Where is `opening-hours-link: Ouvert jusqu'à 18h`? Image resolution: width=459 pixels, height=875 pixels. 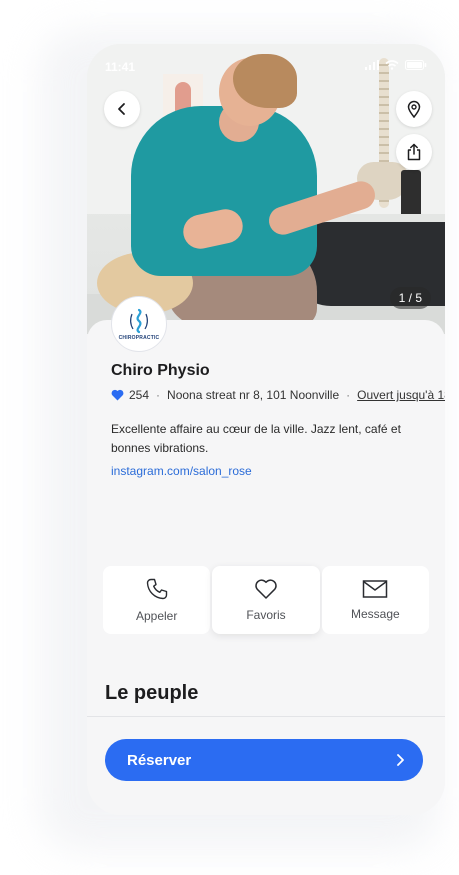 opening-hours-link: Ouvert jusqu'à 18h is located at coordinates (401, 395).